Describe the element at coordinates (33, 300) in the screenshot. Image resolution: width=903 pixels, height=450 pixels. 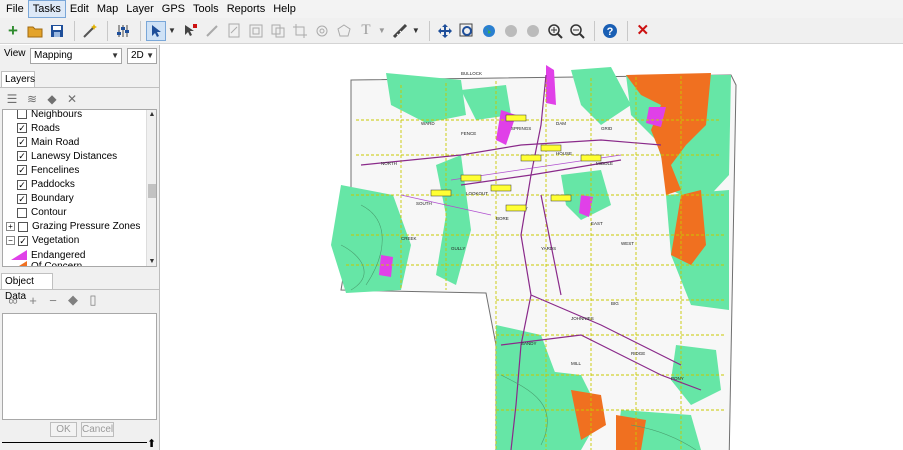
I see `plus-icon: +` at that location.